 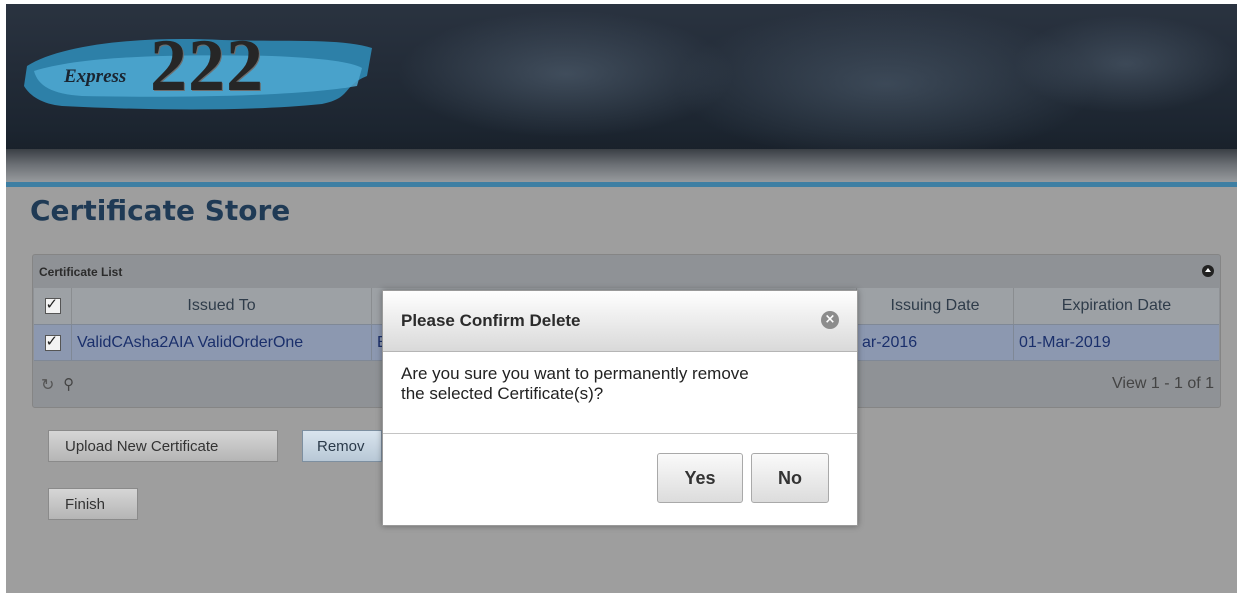 I want to click on dialog-header: Please Confirm Delete ×, so click(x=620, y=321).